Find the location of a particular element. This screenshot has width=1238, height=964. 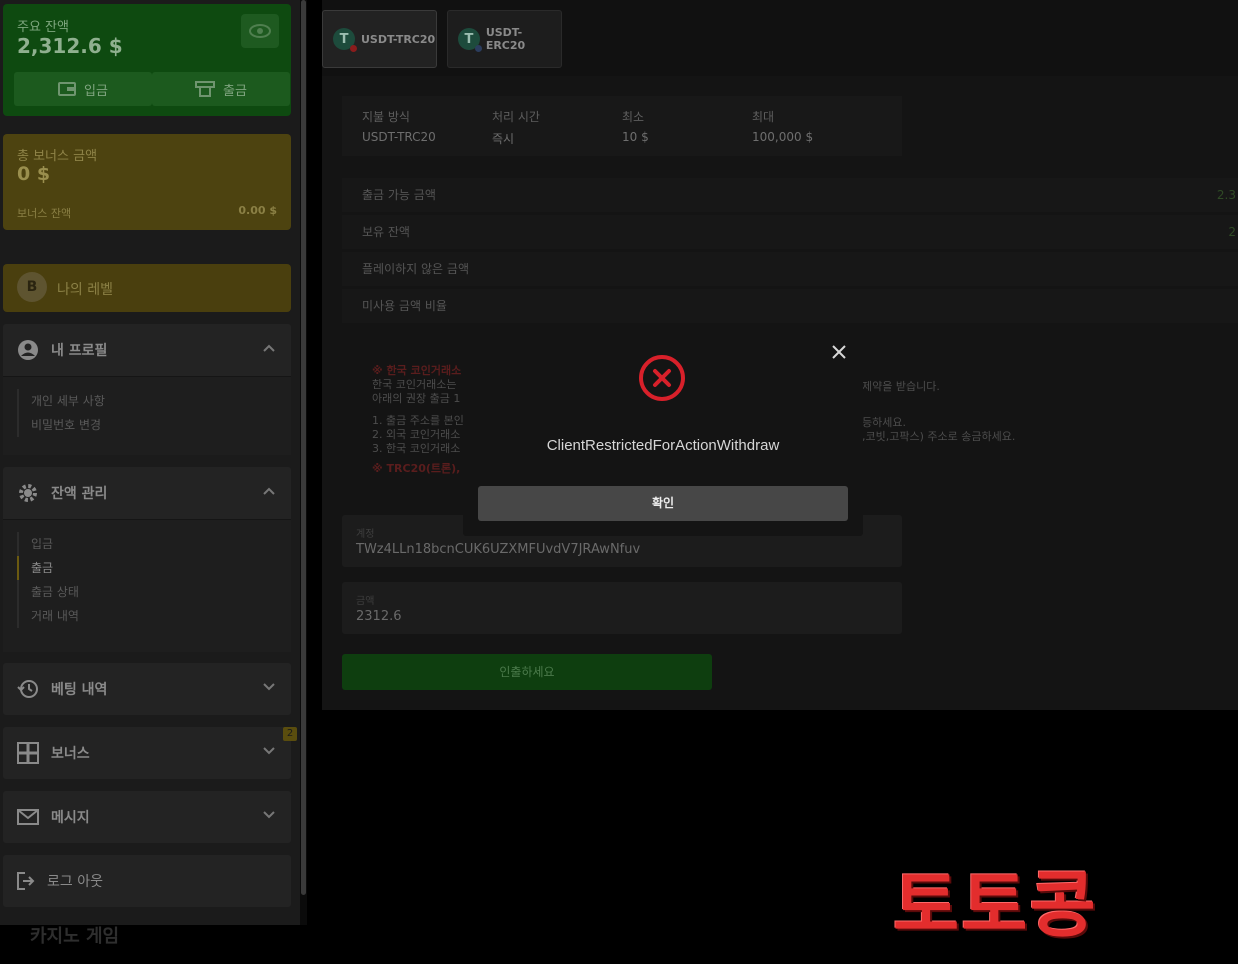

bonus-title: 보너스 is located at coordinates (70, 754).